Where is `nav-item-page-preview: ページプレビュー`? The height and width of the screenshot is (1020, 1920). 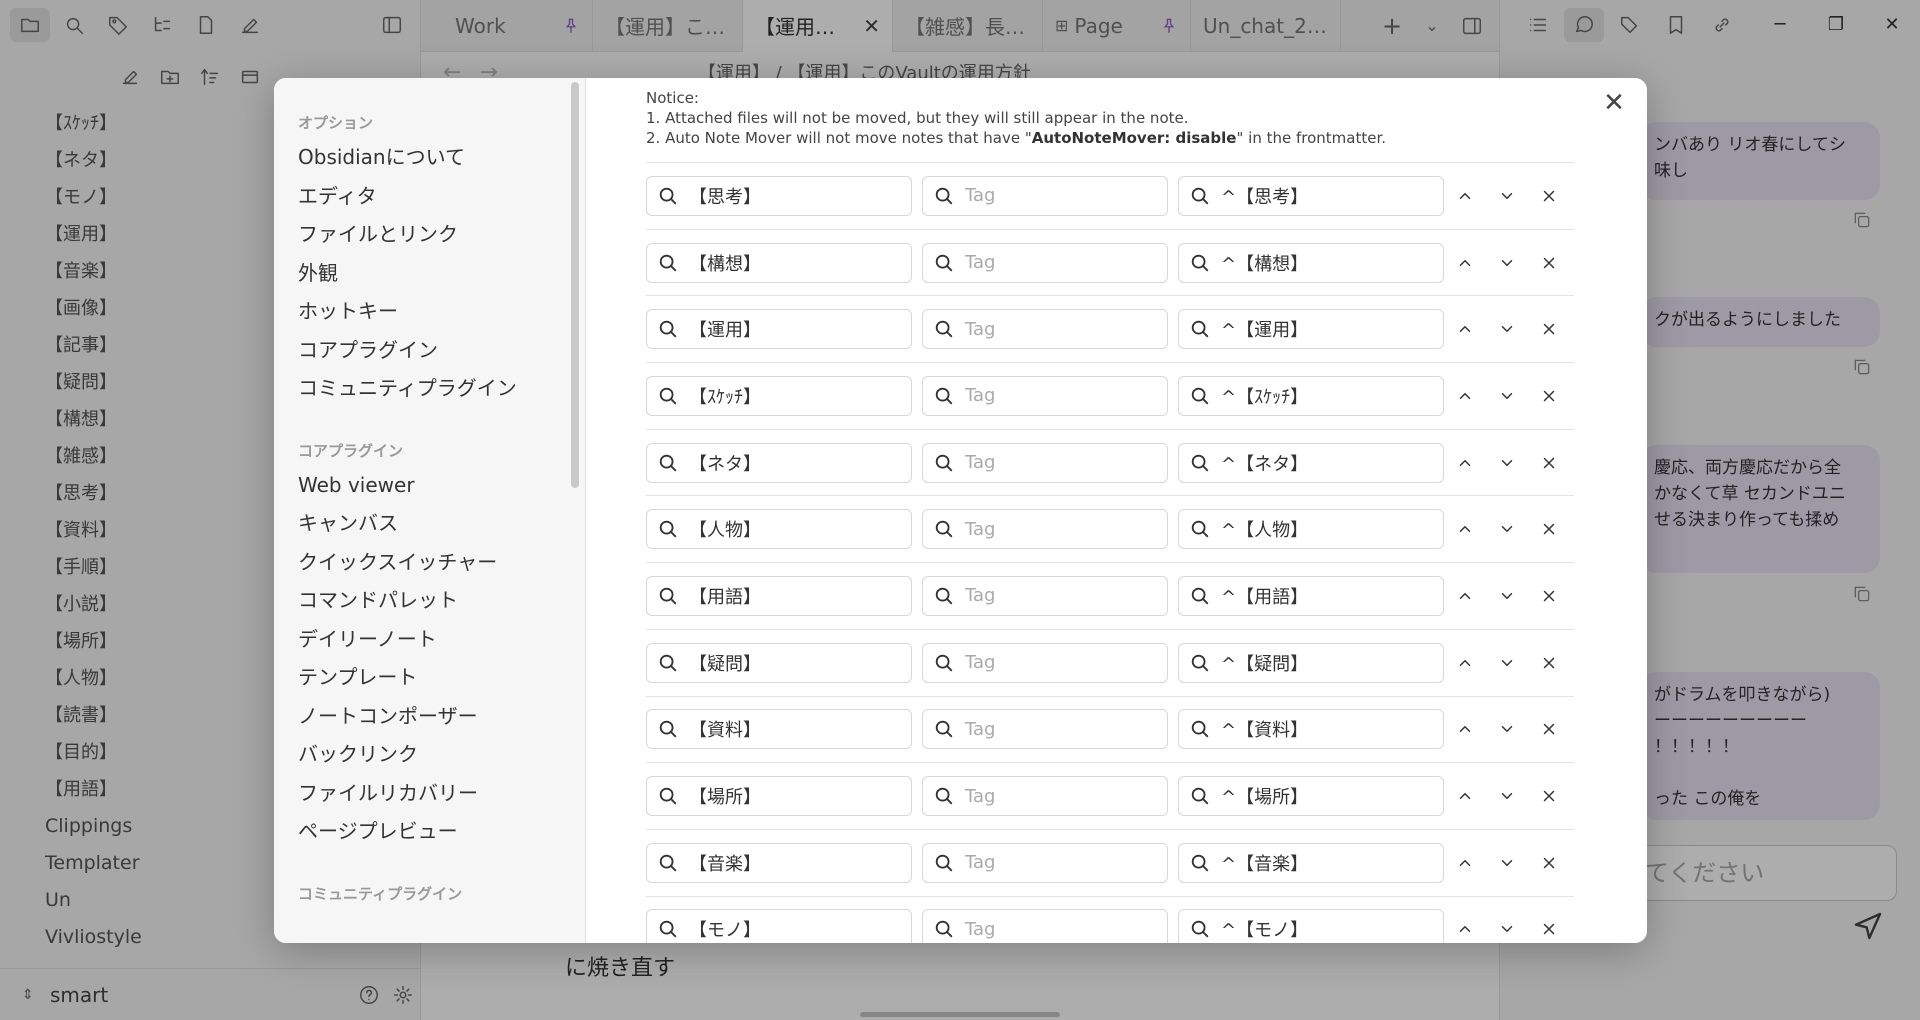 nav-item-page-preview: ページプレビュー is located at coordinates (429, 831).